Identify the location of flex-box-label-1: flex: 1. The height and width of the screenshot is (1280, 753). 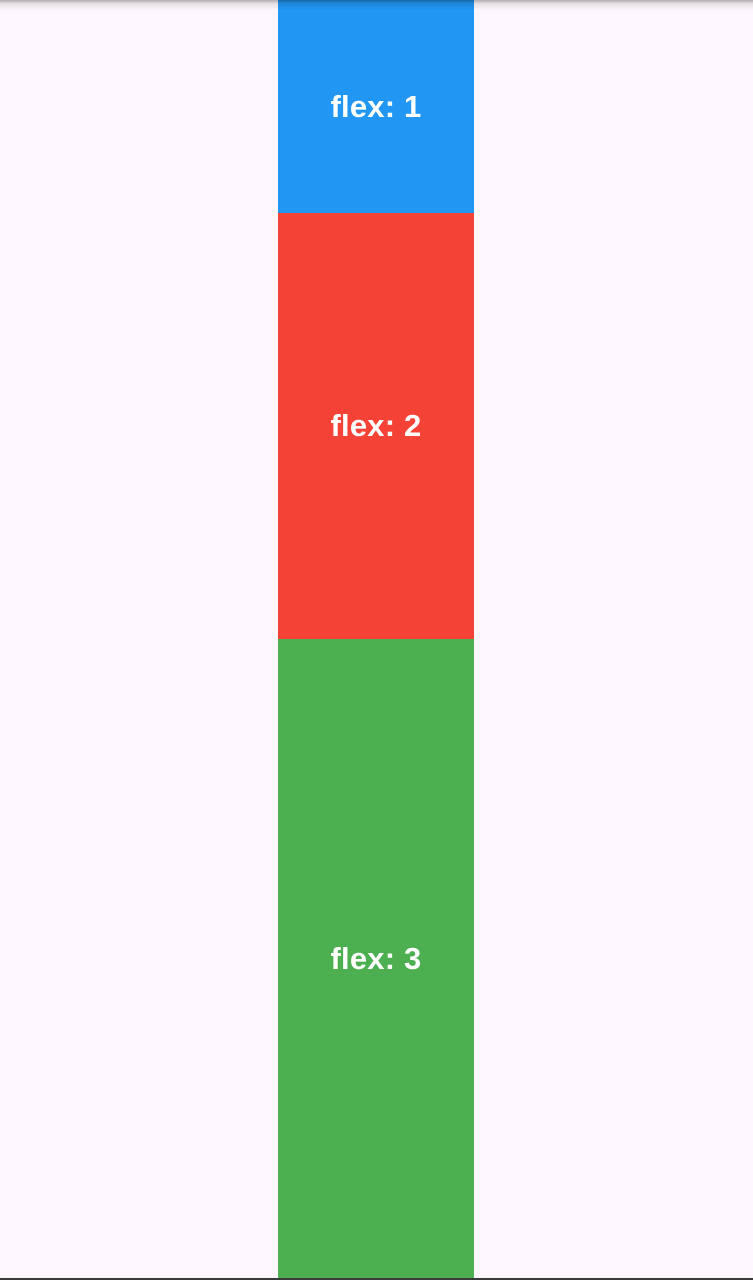
(376, 106).